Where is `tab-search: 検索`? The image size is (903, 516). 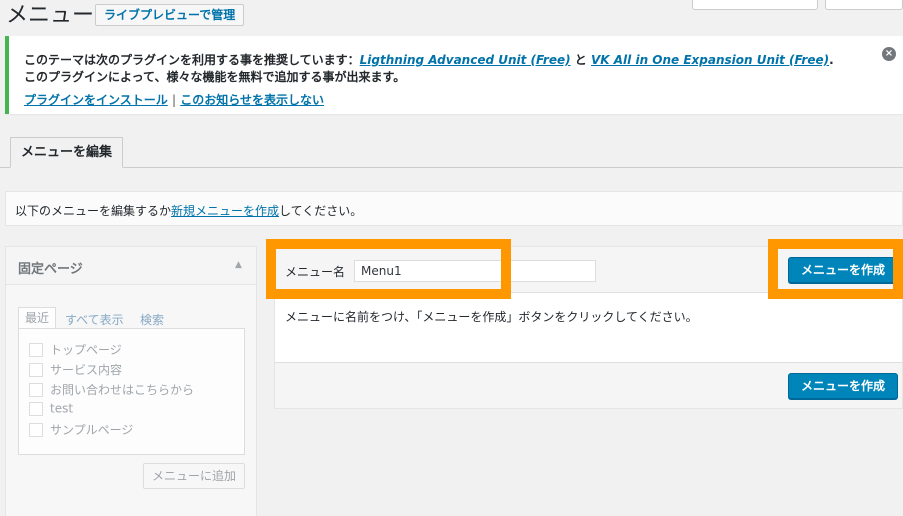 tab-search: 検索 is located at coordinates (152, 319).